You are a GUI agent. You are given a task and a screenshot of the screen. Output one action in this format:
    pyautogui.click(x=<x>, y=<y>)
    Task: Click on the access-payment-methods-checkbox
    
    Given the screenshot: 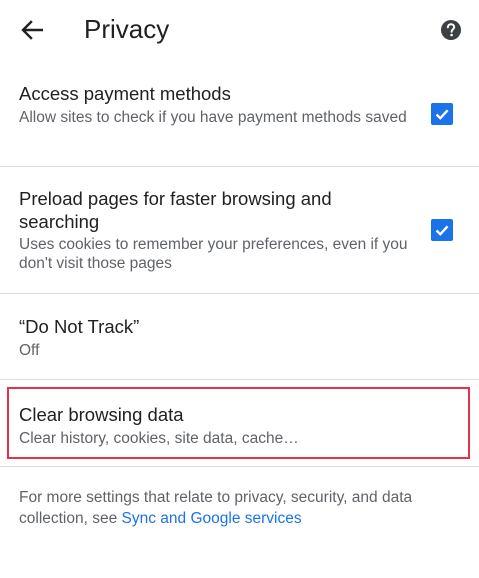 What is the action you would take?
    pyautogui.click(x=442, y=114)
    